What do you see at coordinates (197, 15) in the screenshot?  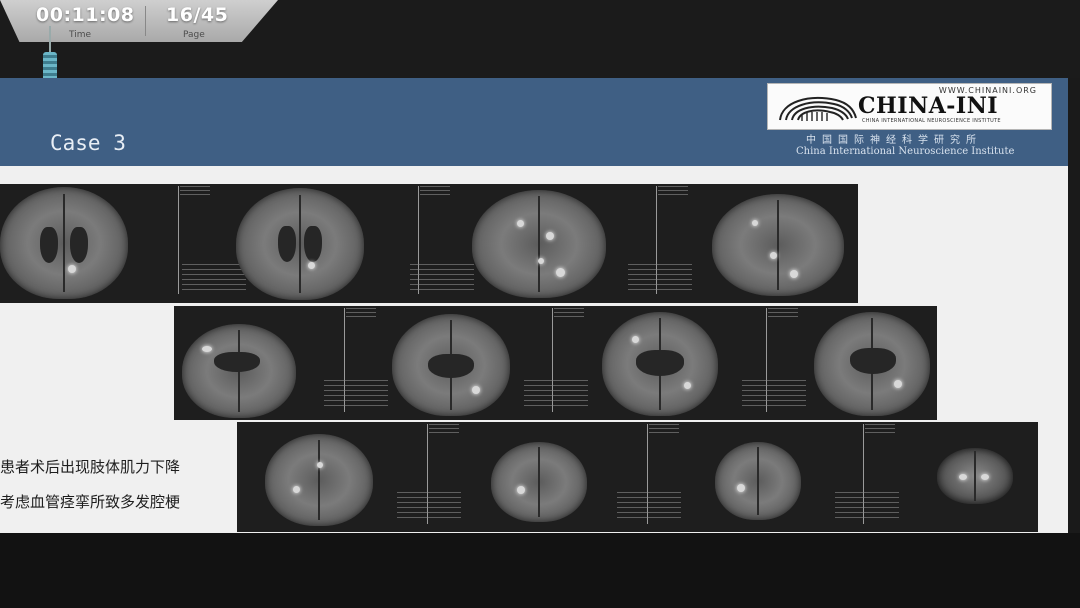 I see `page-value: 16/45` at bounding box center [197, 15].